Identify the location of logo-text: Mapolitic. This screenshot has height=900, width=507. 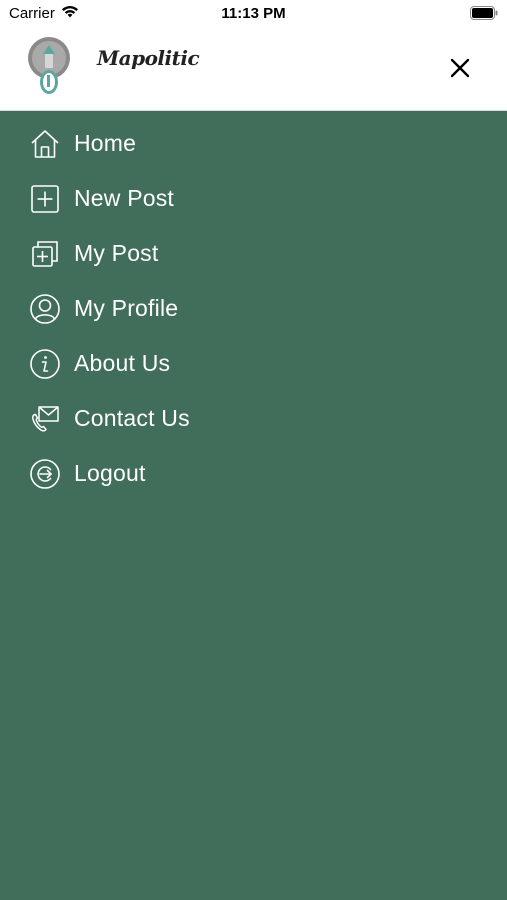
(148, 58).